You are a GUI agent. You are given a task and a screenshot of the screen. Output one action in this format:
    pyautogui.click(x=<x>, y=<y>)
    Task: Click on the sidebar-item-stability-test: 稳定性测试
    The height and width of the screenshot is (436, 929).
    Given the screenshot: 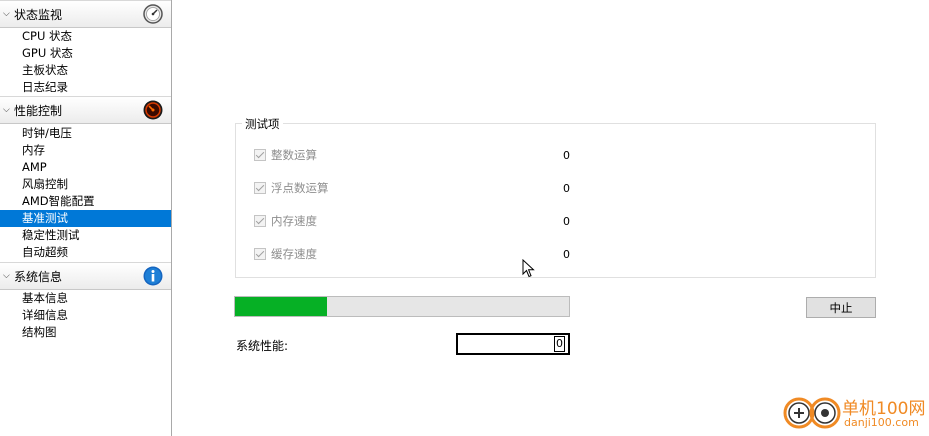 What is the action you would take?
    pyautogui.click(x=85, y=235)
    